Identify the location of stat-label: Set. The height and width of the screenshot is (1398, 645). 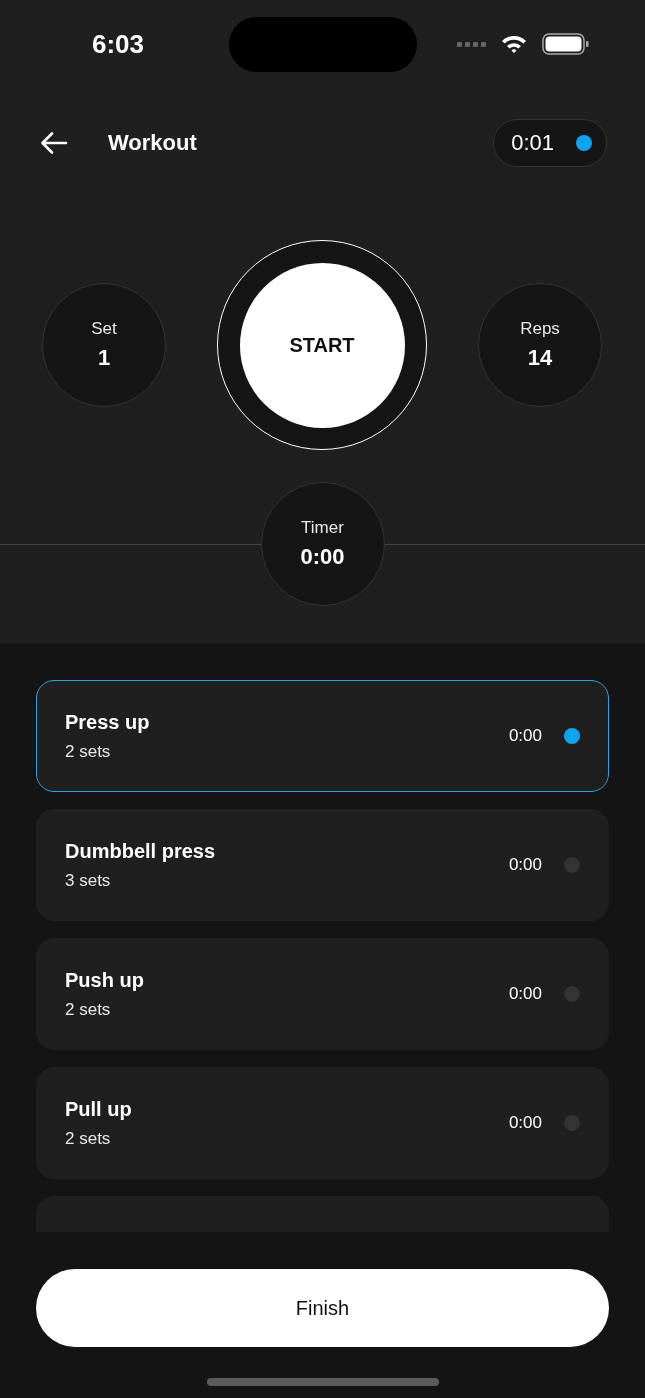
(104, 329).